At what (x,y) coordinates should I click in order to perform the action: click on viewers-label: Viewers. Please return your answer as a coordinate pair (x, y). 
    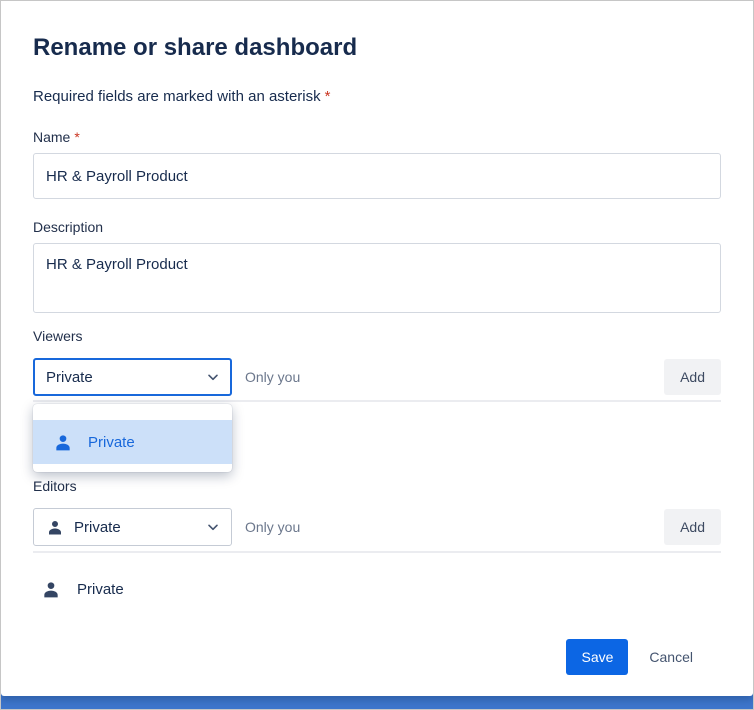
    Looking at the image, I should click on (58, 336).